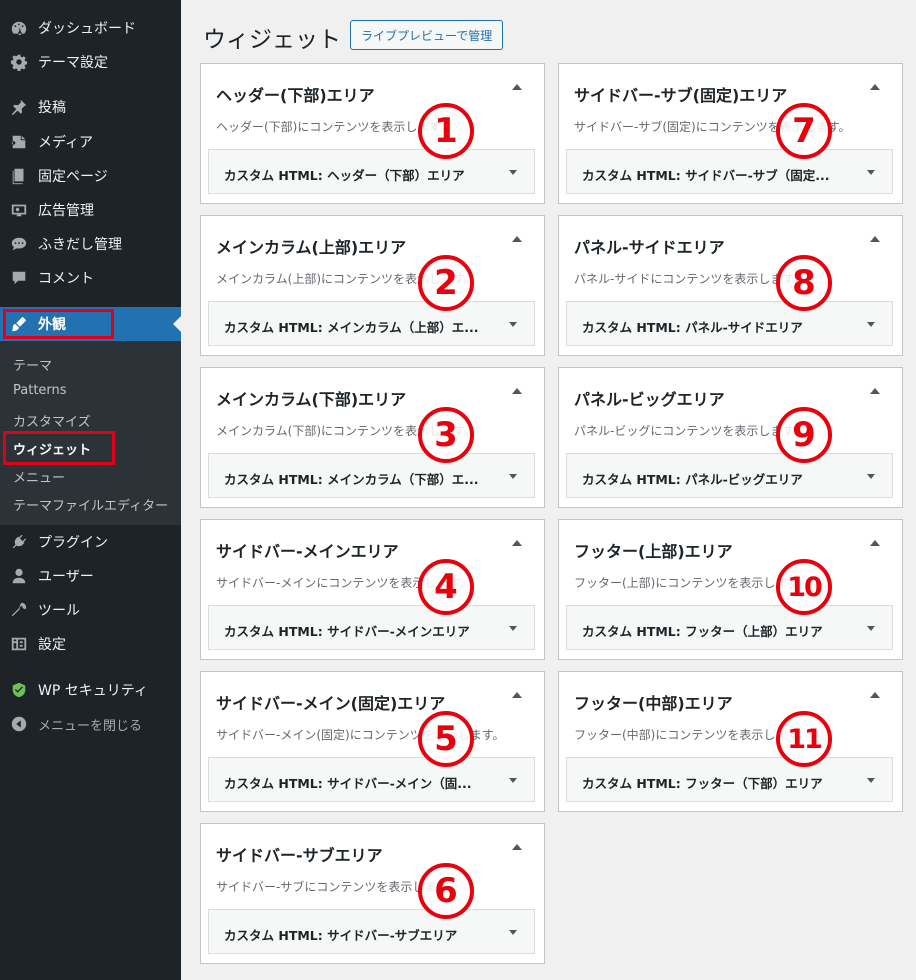 Image resolution: width=916 pixels, height=980 pixels. Describe the element at coordinates (93, 691) in the screenshot. I see `menu-label: WP セキュリティ` at that location.